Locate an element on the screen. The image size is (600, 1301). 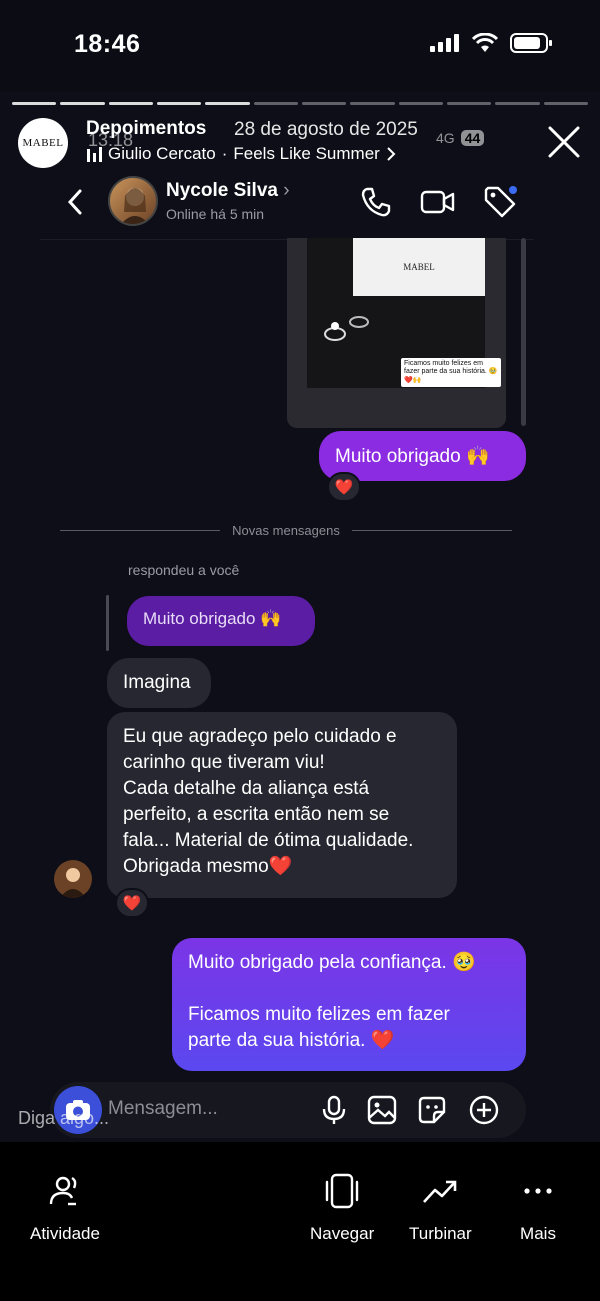
sticker-icon is located at coordinates (432, 1110).